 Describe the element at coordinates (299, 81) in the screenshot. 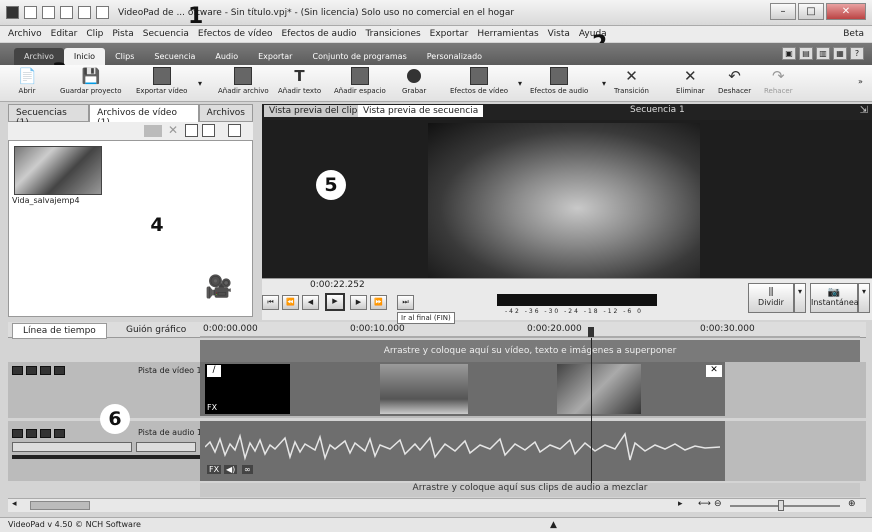

I see `add-text-button: T Añadir texto` at that location.